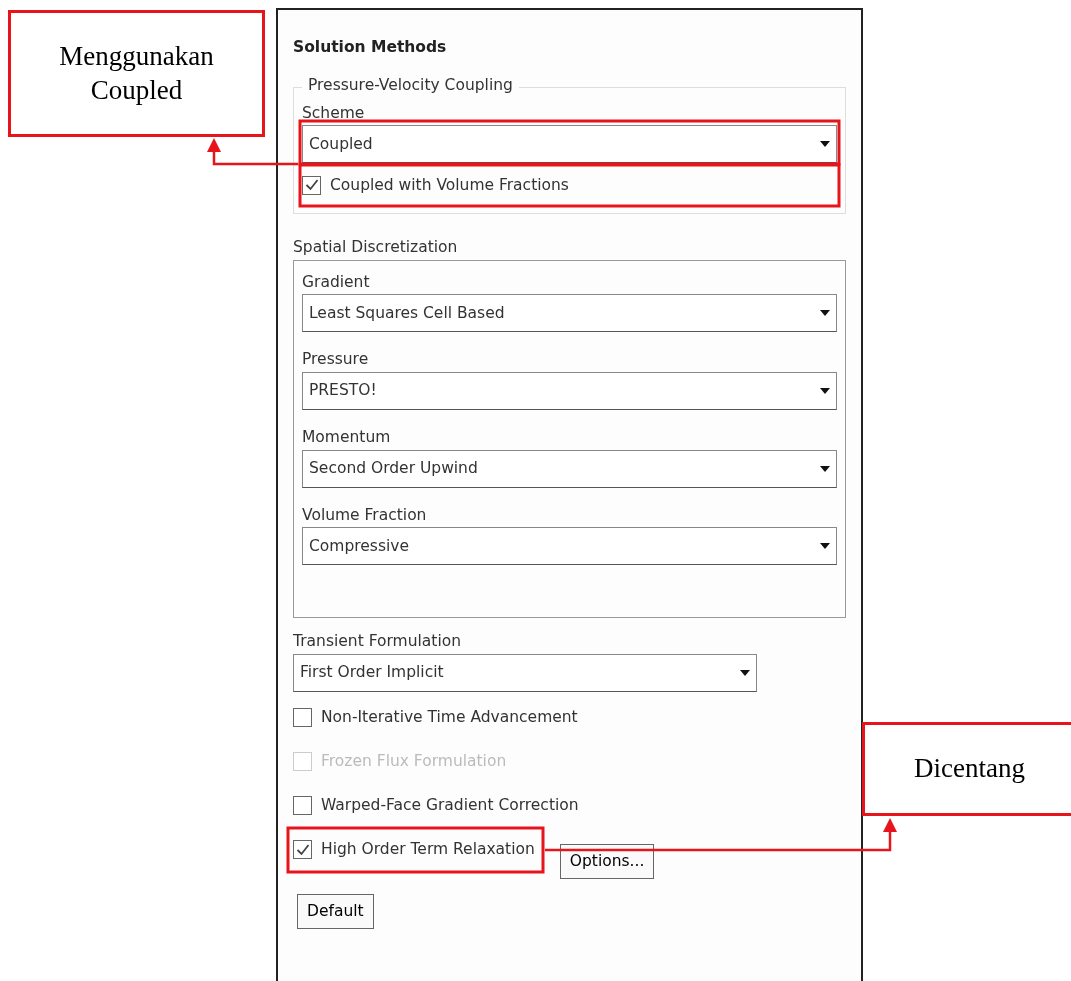  Describe the element at coordinates (569, 468) in the screenshot. I see `dropdown: Second Order Upwind` at that location.